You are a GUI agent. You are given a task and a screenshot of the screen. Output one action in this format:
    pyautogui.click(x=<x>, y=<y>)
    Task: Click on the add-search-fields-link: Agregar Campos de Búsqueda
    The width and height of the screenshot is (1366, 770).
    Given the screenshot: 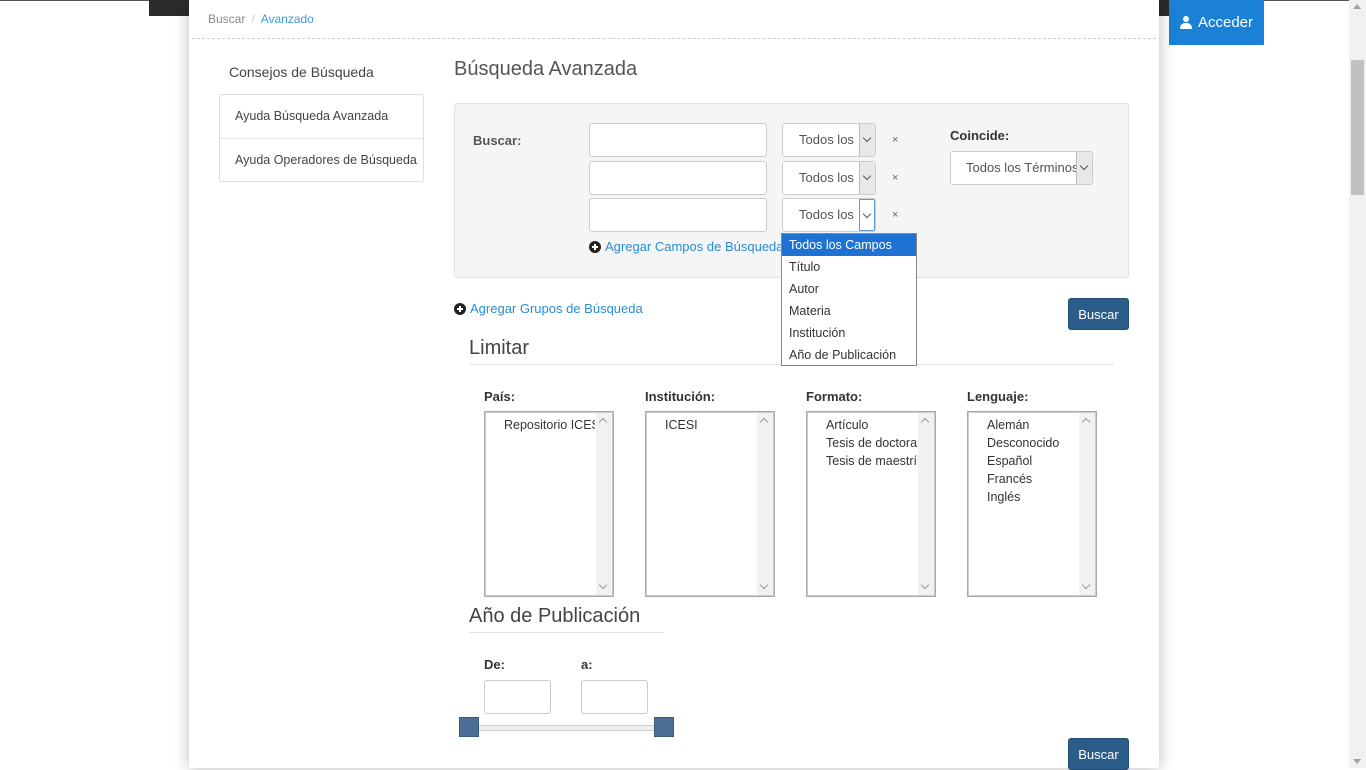 What is the action you would take?
    pyautogui.click(x=686, y=246)
    